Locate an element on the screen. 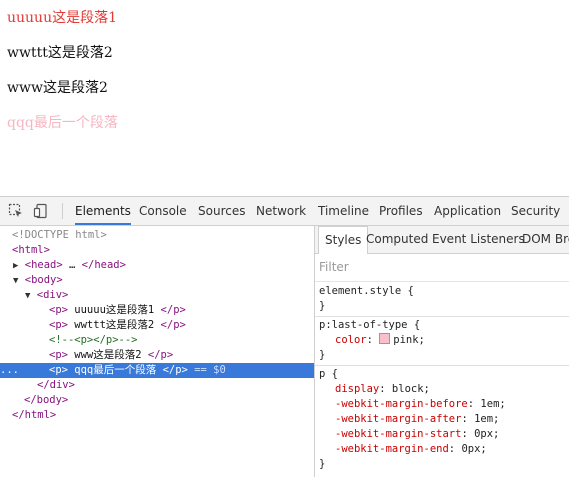 Image resolution: width=569 pixels, height=477 pixels. p-node-3: <p> www这是段落2 </p> is located at coordinates (111, 355).